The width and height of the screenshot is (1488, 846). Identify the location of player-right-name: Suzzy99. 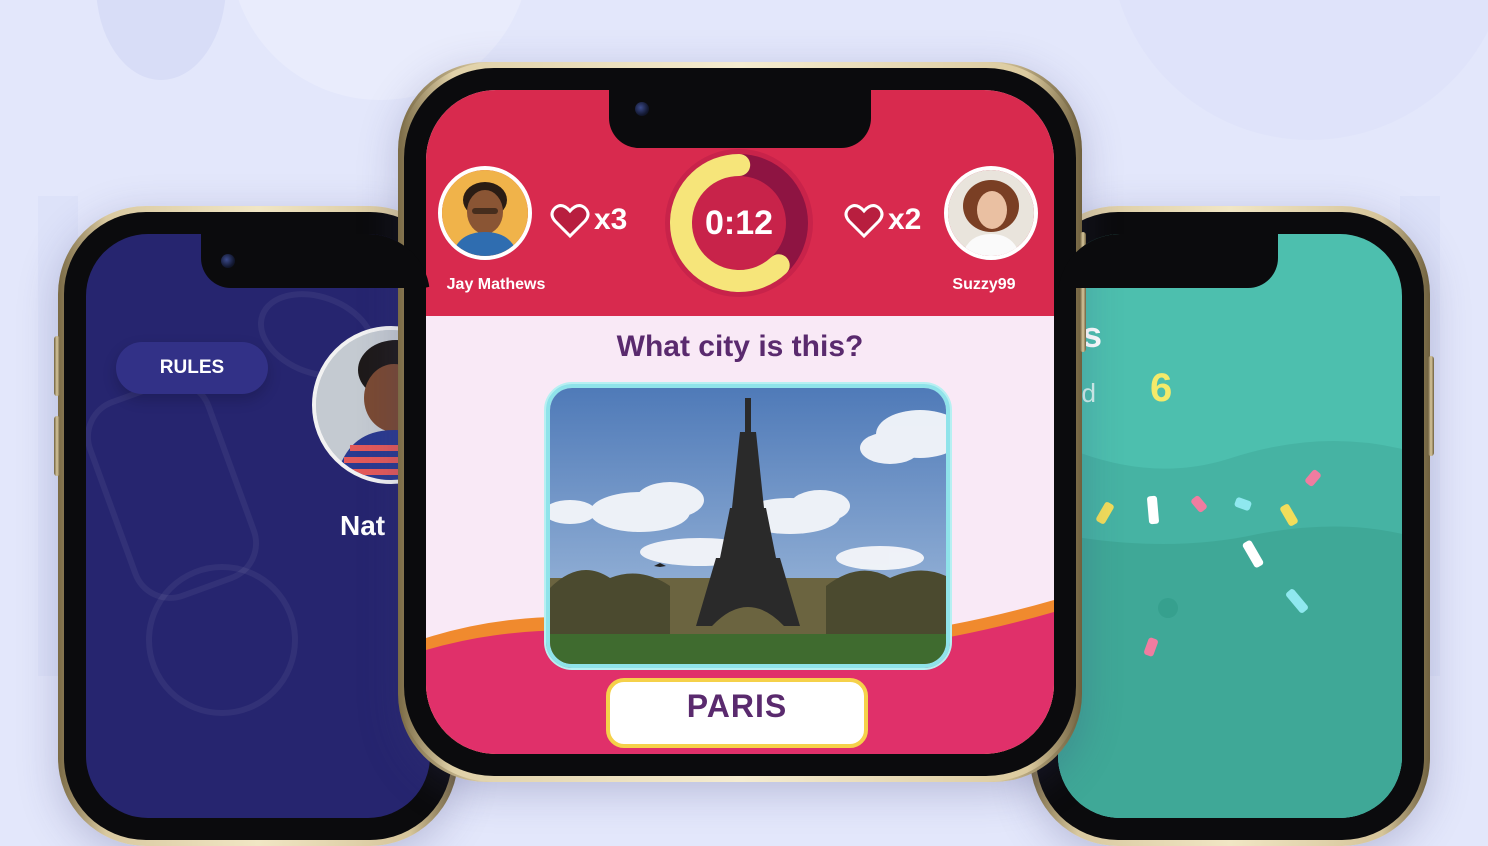
(984, 284).